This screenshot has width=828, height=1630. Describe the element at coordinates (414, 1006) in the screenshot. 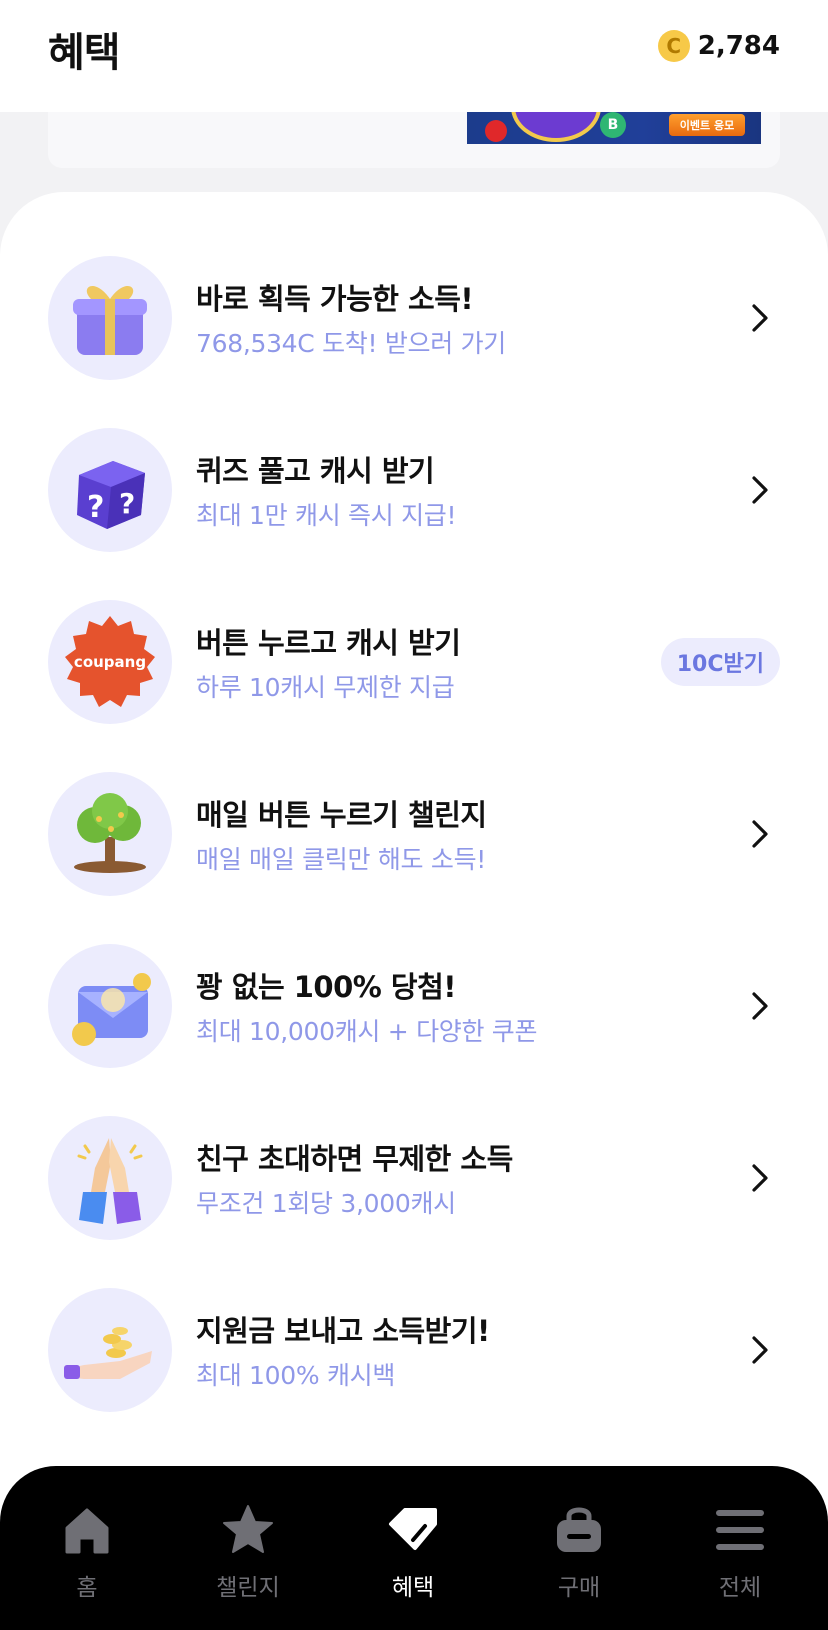

I see `benefit-row-lottery: 꽝 없는 100% 당첨! 최대 10,000캐시 + 다양한 쿠폰` at that location.